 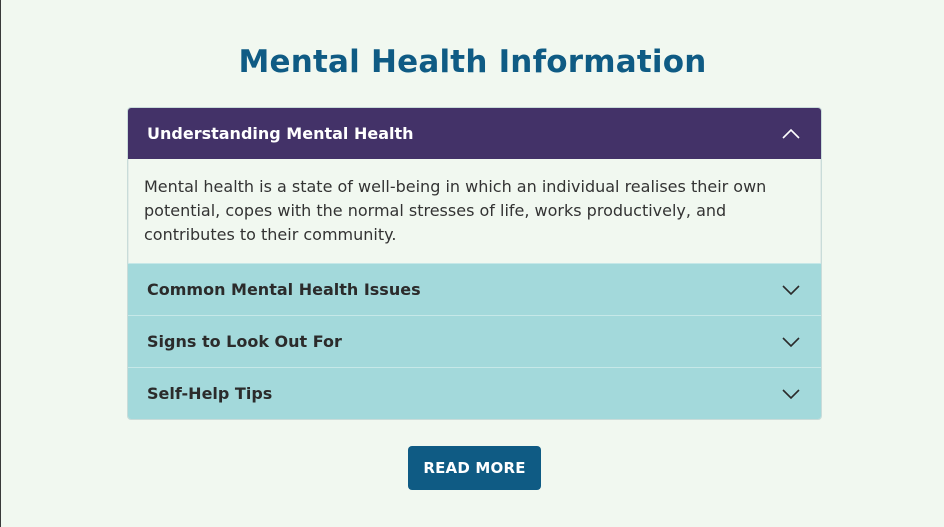 What do you see at coordinates (210, 393) in the screenshot?
I see `accordion-label: Self-Help Tips` at bounding box center [210, 393].